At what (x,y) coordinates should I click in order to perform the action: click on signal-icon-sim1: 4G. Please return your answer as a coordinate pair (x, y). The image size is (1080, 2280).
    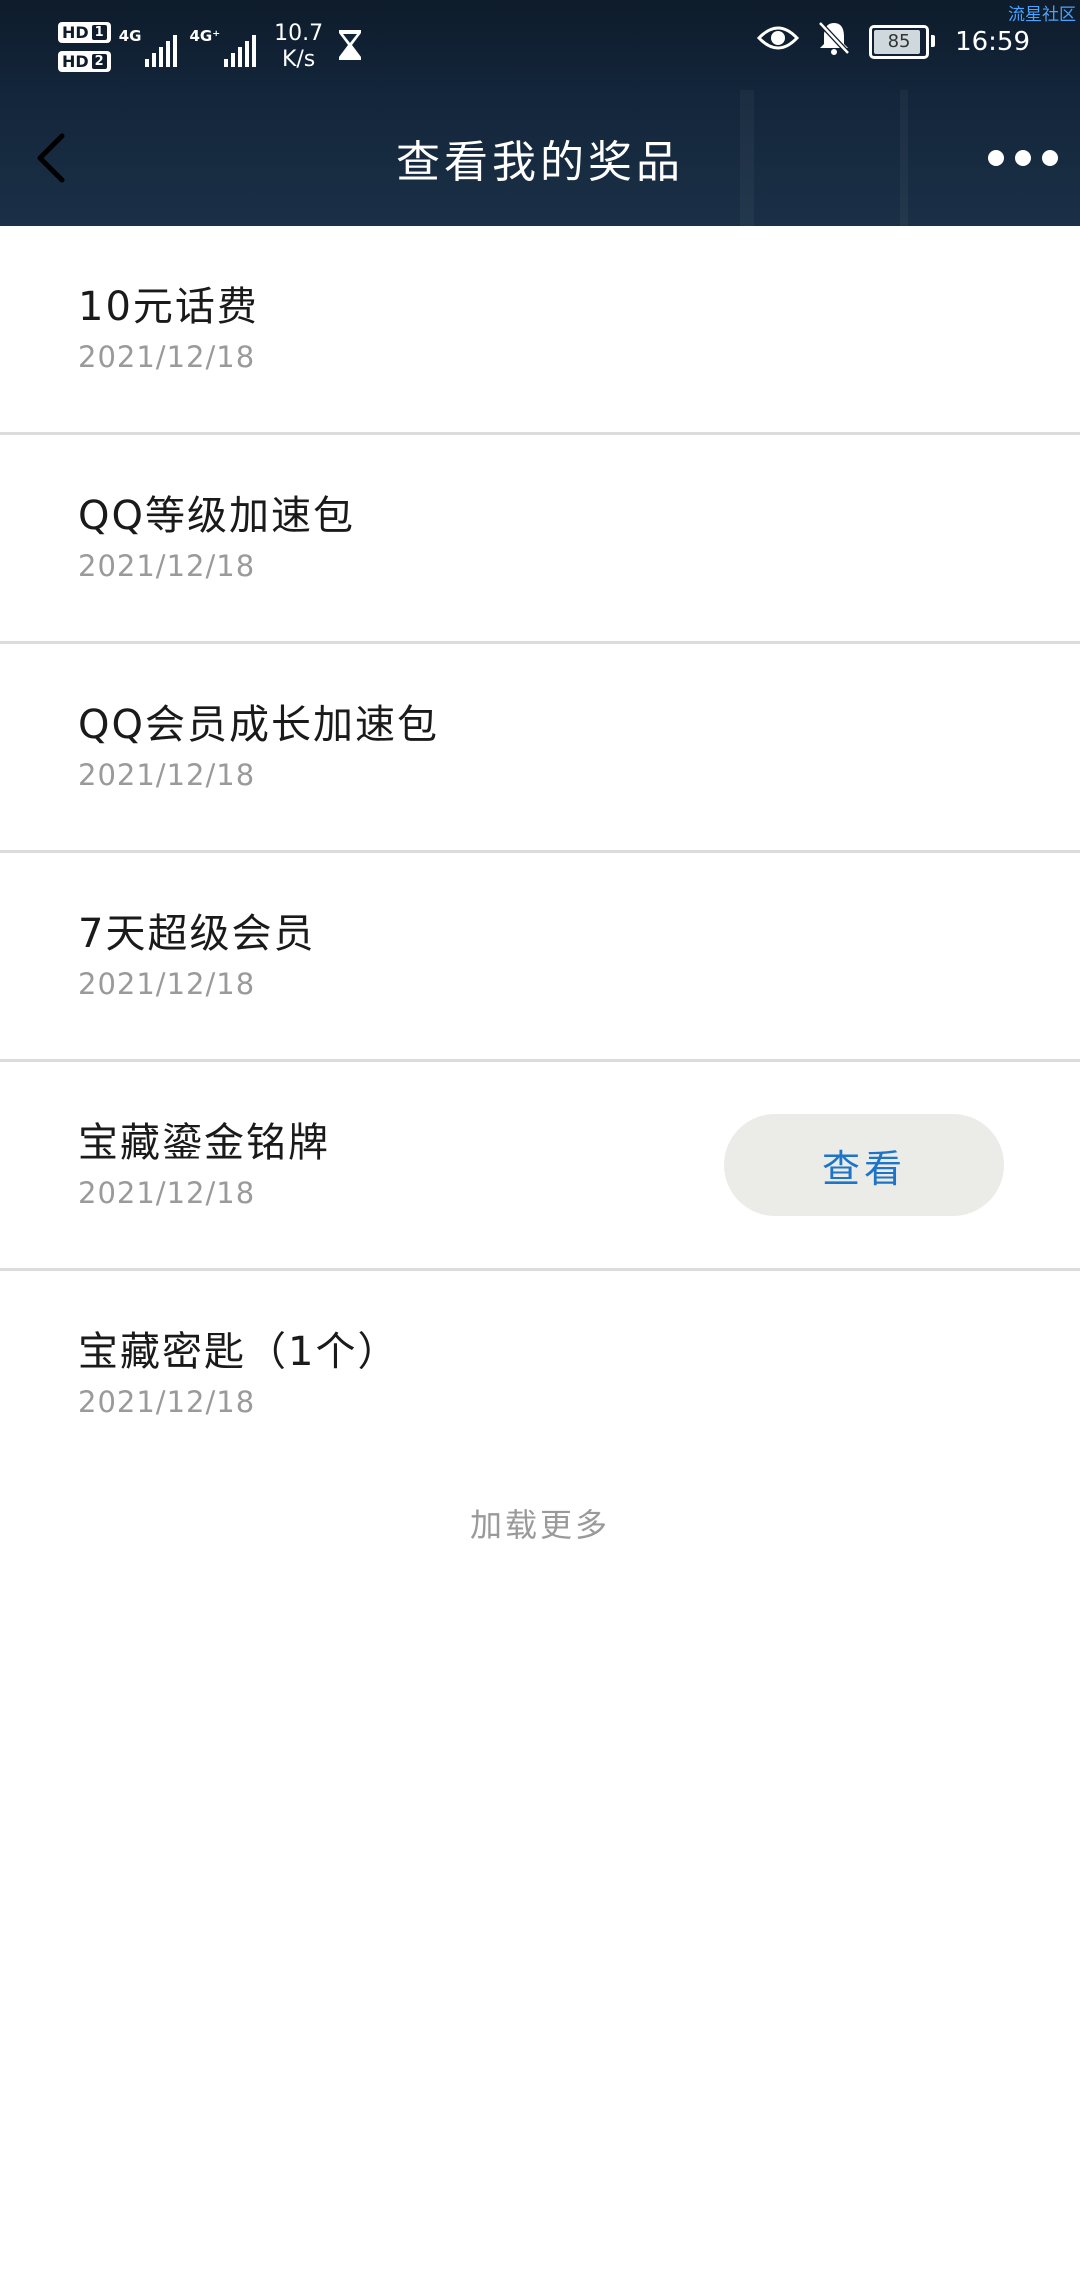
    Looking at the image, I should click on (148, 47).